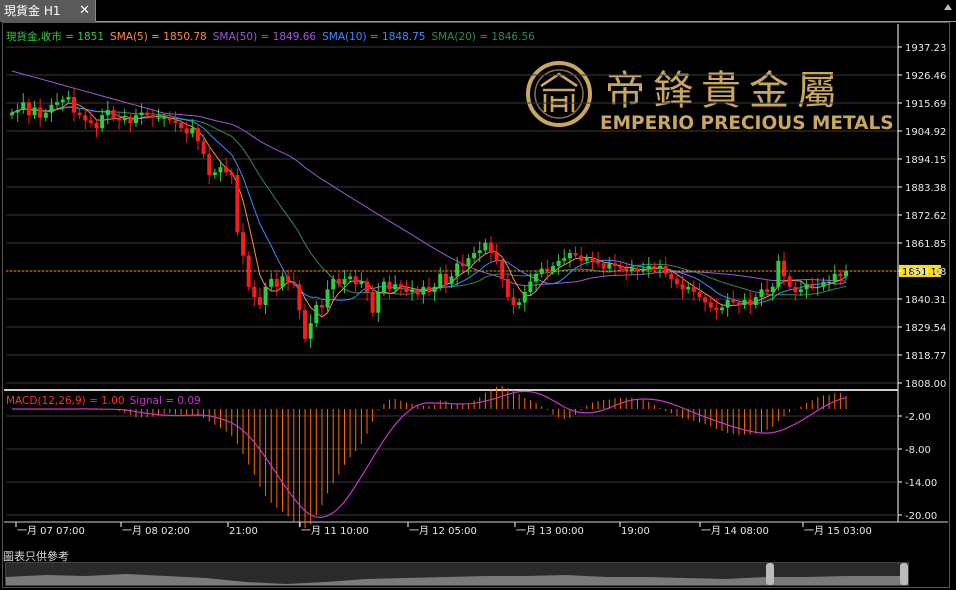  I want to click on navigator-left-handle, so click(770, 574).